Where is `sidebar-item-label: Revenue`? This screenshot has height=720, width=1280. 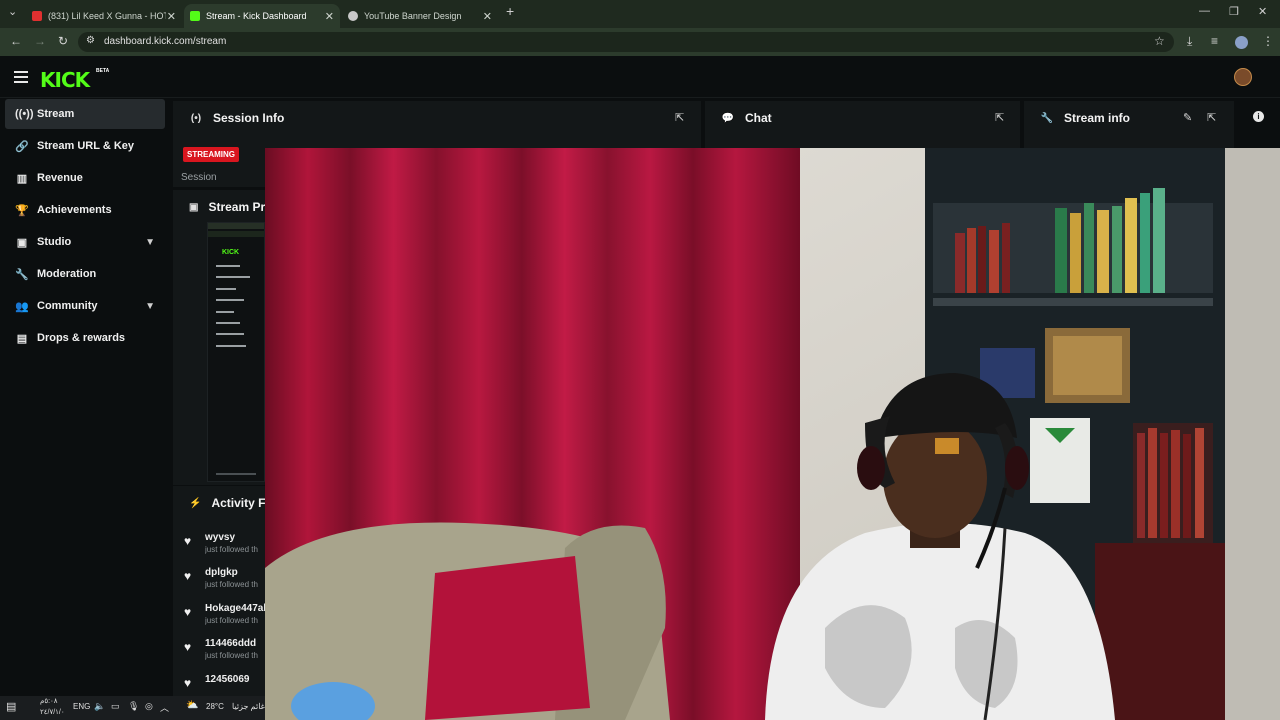
sidebar-item-label: Revenue is located at coordinates (60, 178).